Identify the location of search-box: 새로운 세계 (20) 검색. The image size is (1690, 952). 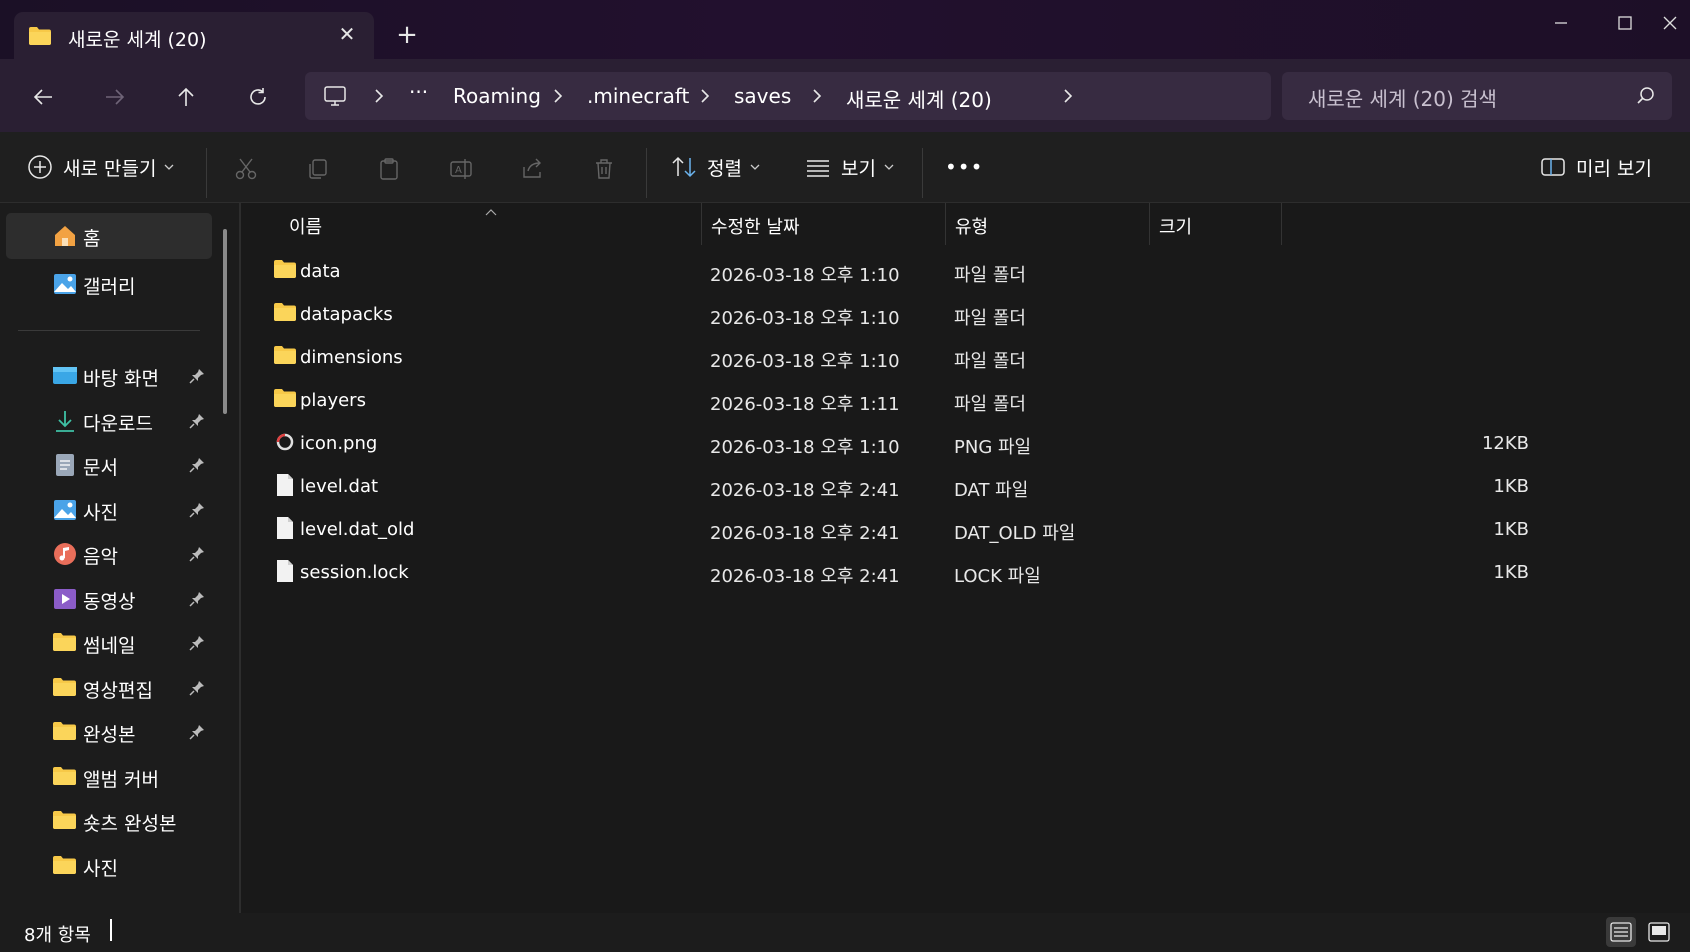
(1477, 96).